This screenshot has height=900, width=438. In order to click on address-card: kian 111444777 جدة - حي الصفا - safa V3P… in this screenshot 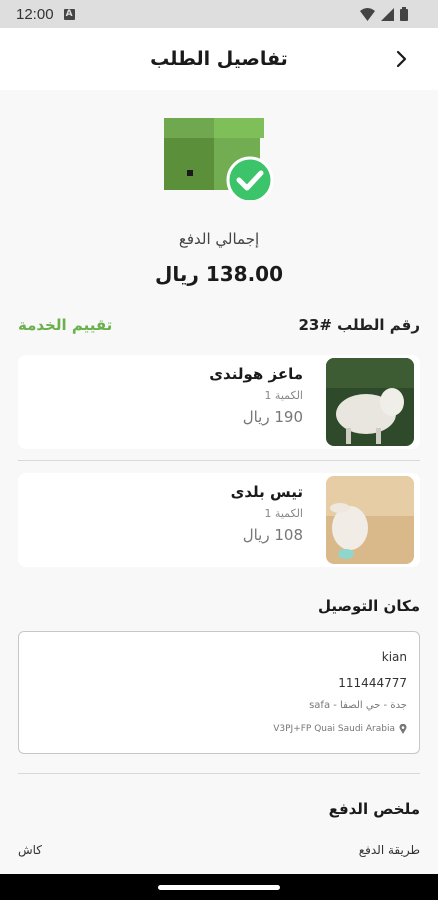, I will do `click(219, 692)`.